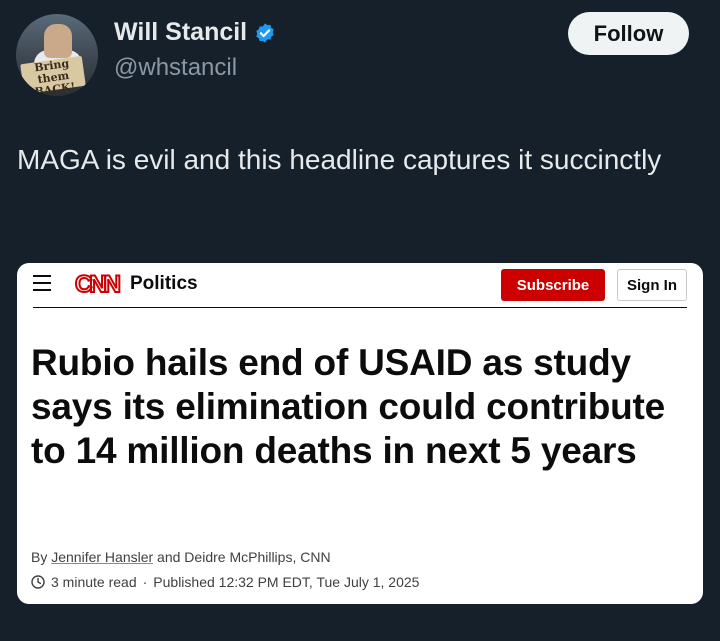  I want to click on avatar-face, so click(58, 41).